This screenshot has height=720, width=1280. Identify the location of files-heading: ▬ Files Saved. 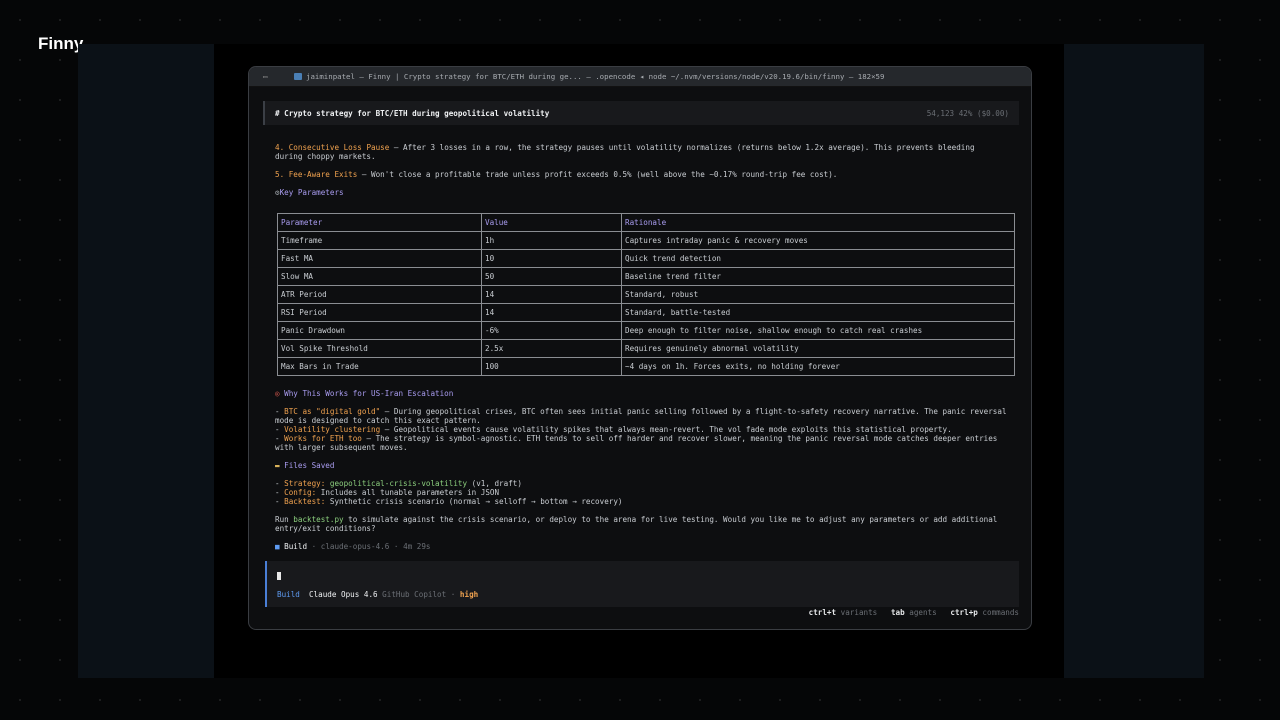
(305, 465).